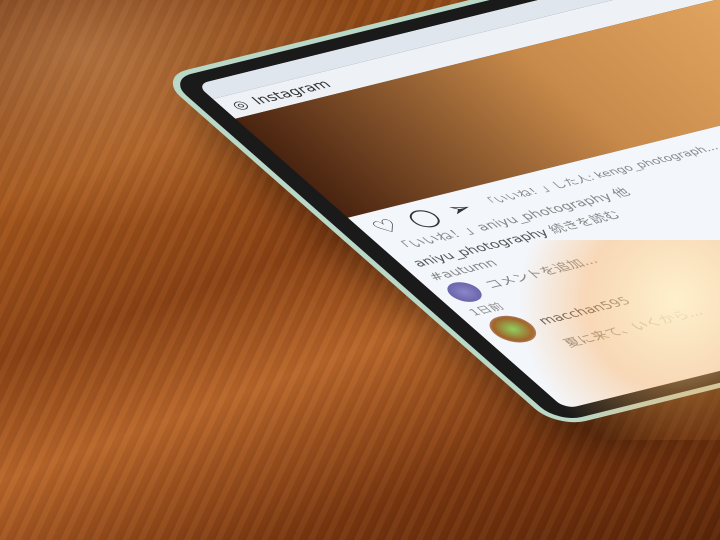 This screenshot has height=540, width=720. Describe the element at coordinates (386, 227) in the screenshot. I see `heart-icon: ♡` at that location.